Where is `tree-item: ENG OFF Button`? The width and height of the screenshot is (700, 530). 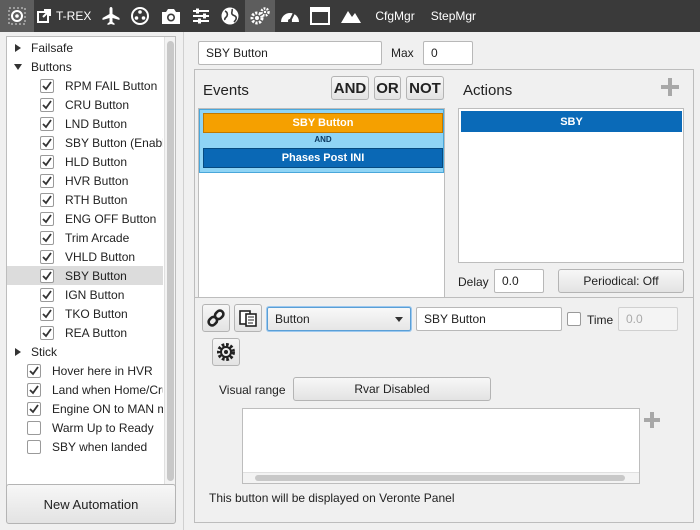 tree-item: ENG OFF Button is located at coordinates (85, 218).